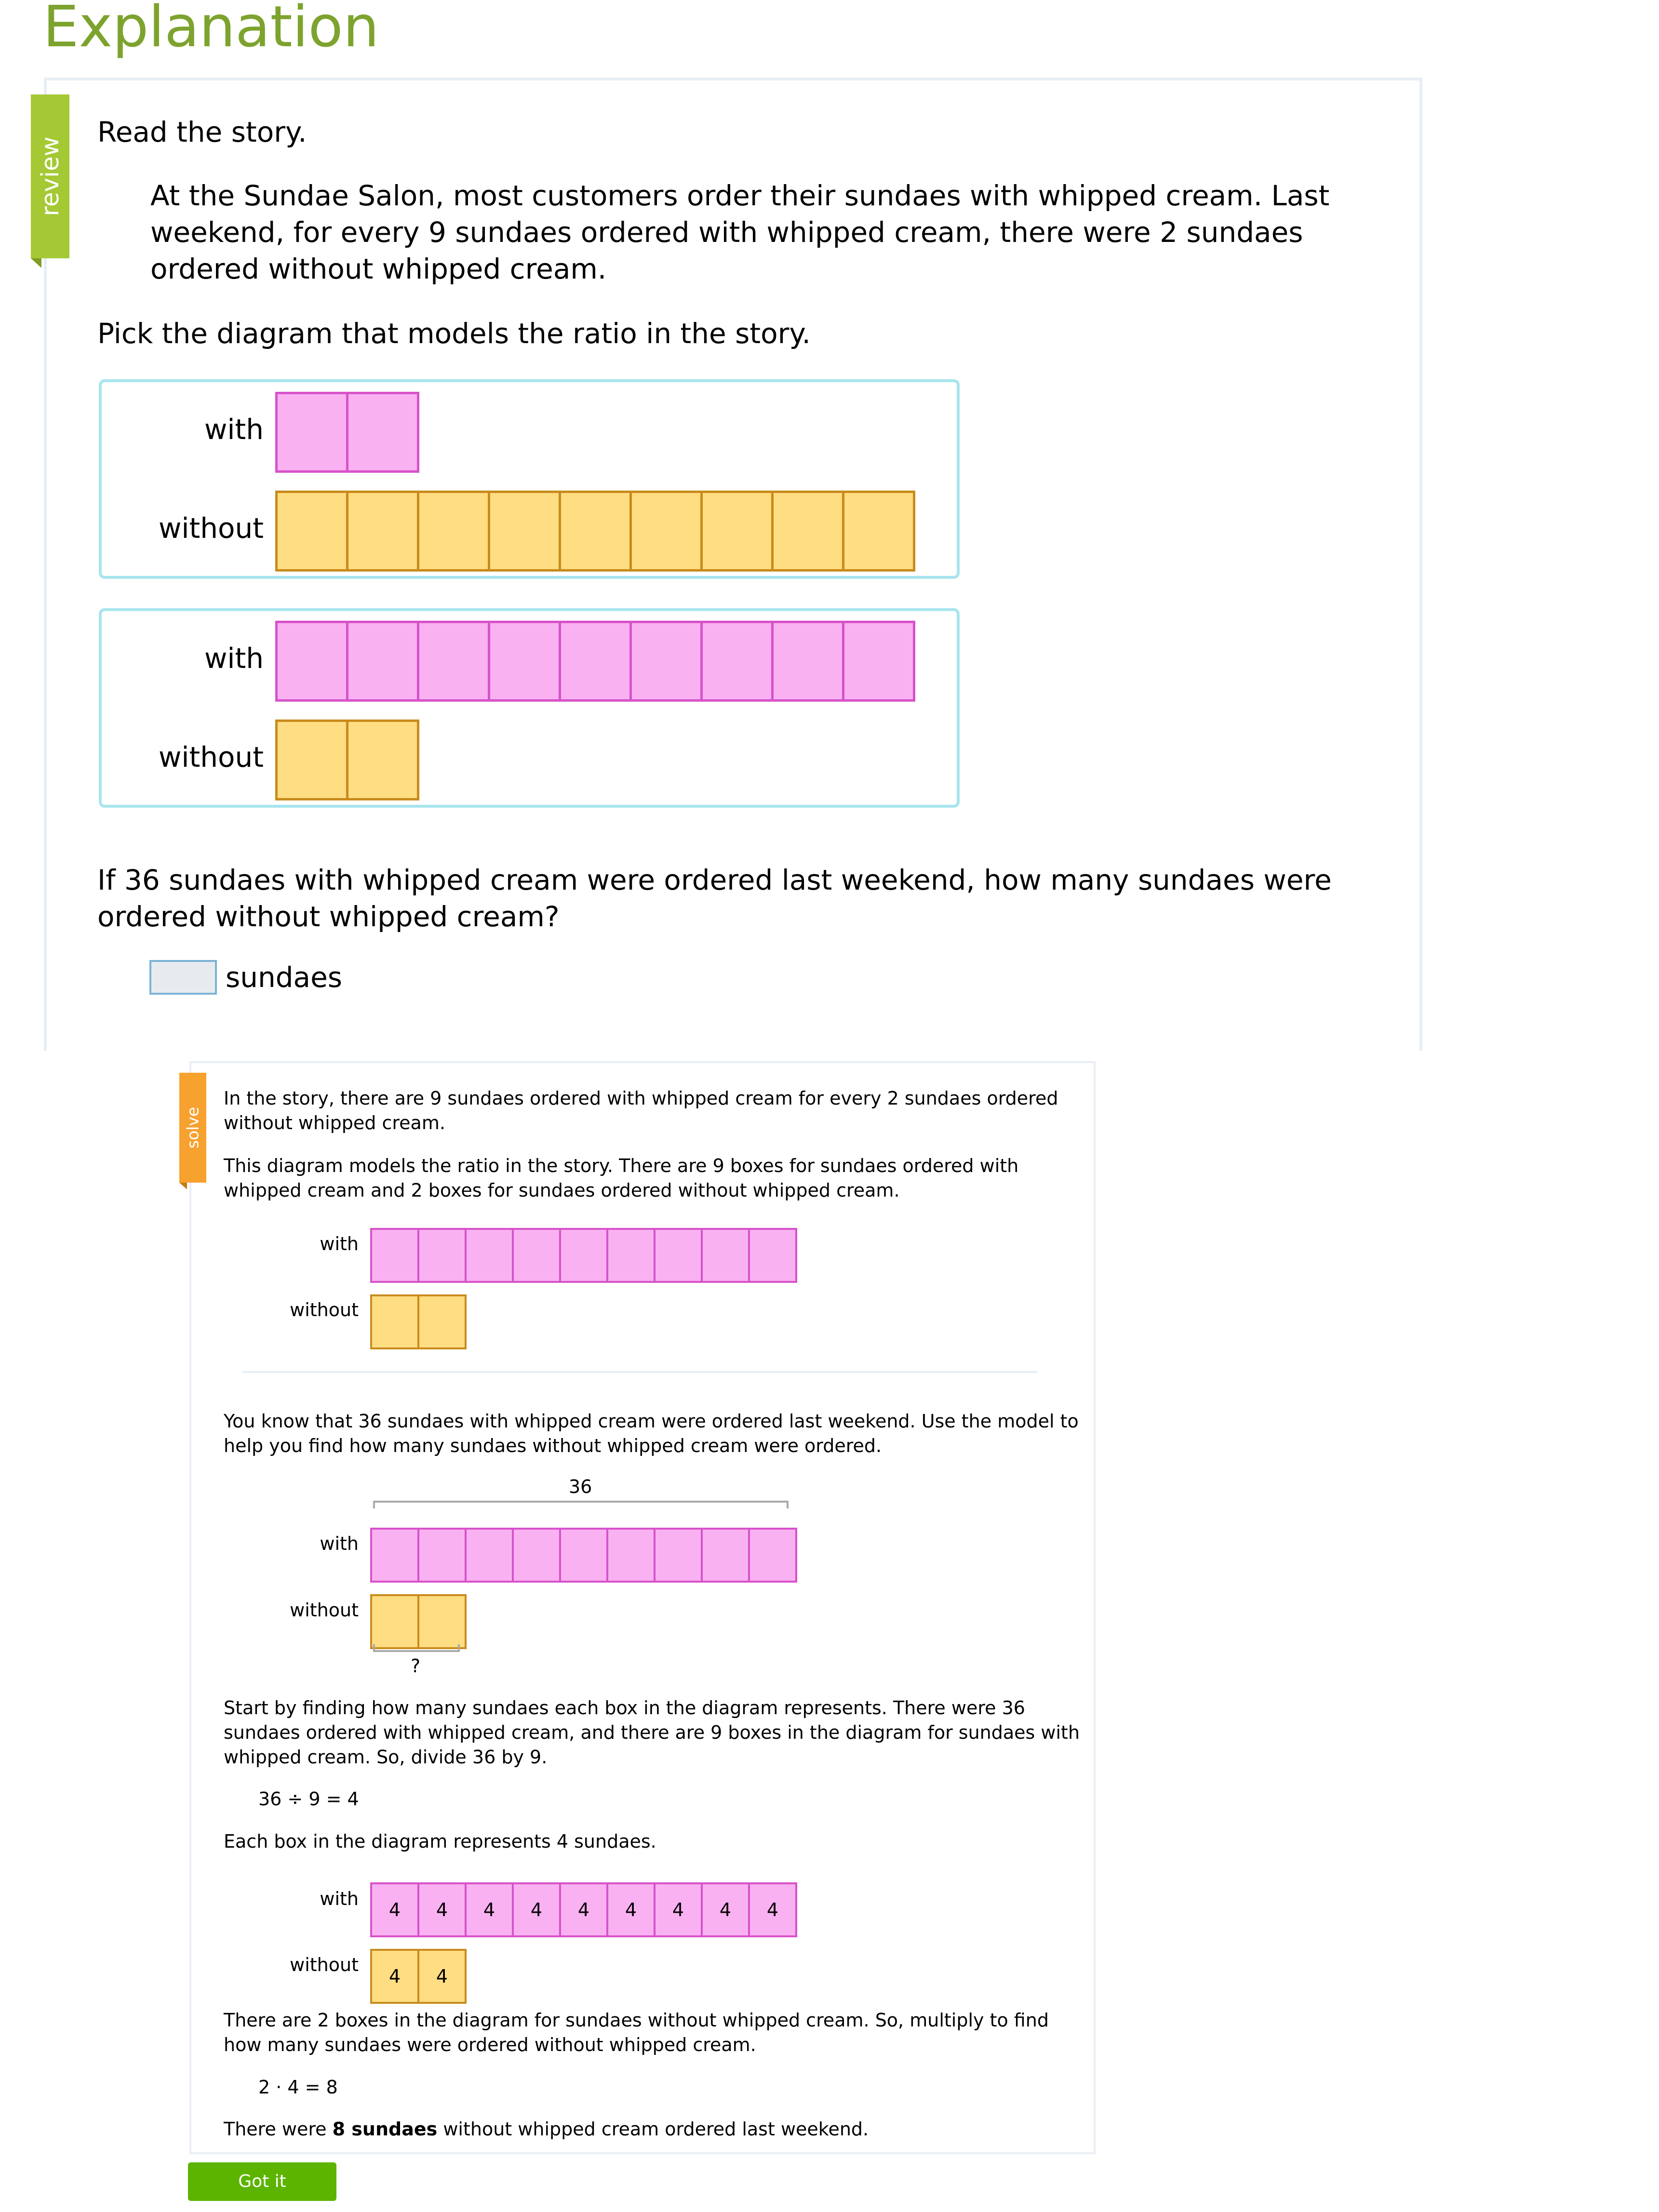  I want to click on story-line: ordered without whipped cream., so click(378, 269).